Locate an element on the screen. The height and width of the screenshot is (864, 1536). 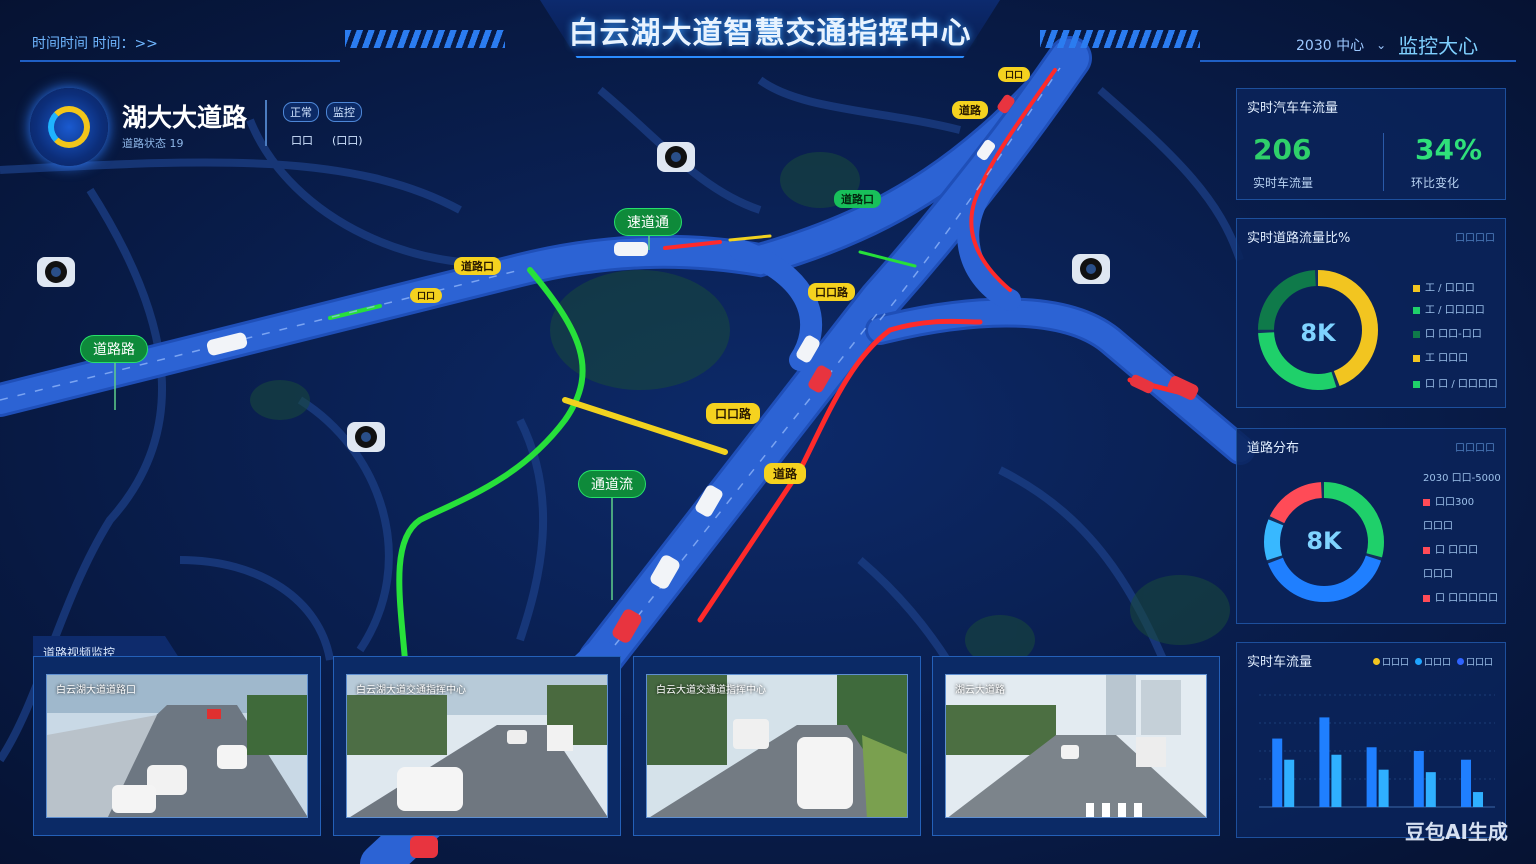
panel-title: 实时车流量 is located at coordinates (1280, 662).